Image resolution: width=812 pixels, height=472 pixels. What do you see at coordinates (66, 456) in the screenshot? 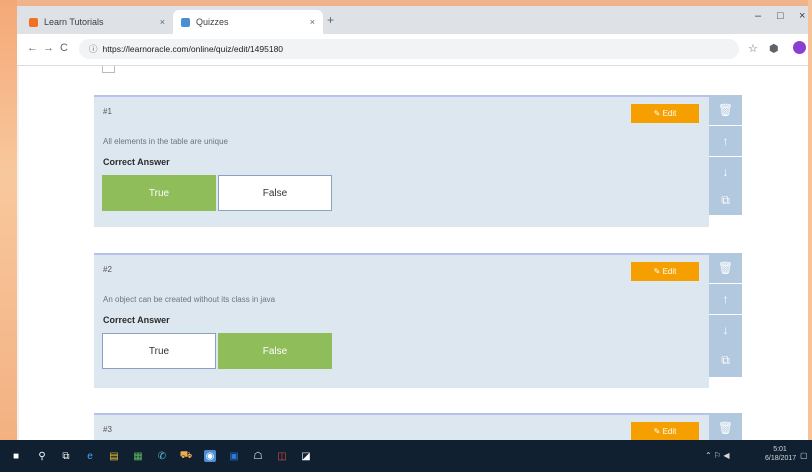
I see `task-view-icon: ⧉` at bounding box center [66, 456].